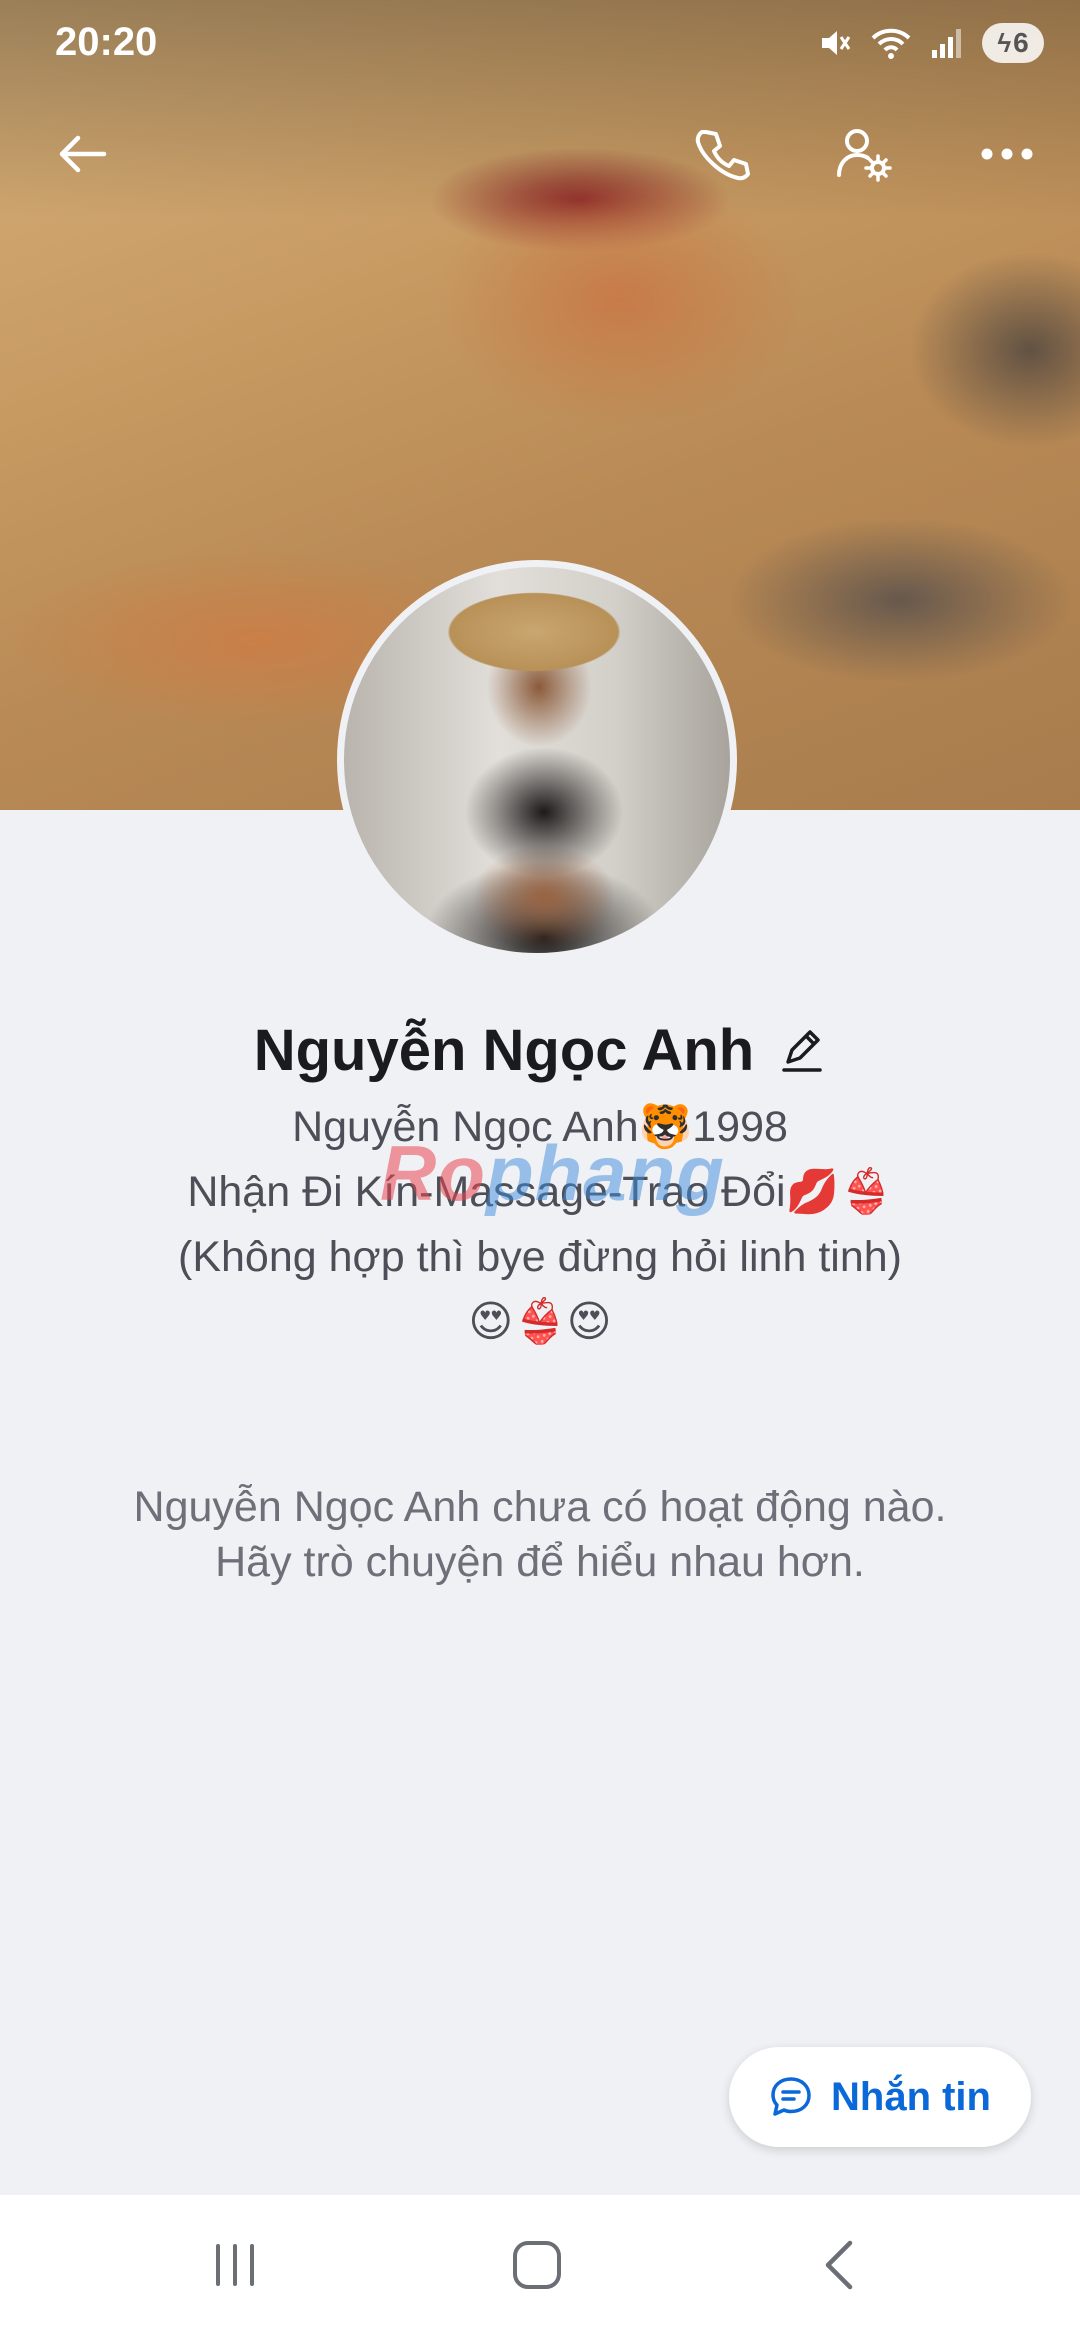 Image resolution: width=1080 pixels, height=2340 pixels. What do you see at coordinates (911, 2096) in the screenshot?
I see `message-button-label: Nhắn tin` at bounding box center [911, 2096].